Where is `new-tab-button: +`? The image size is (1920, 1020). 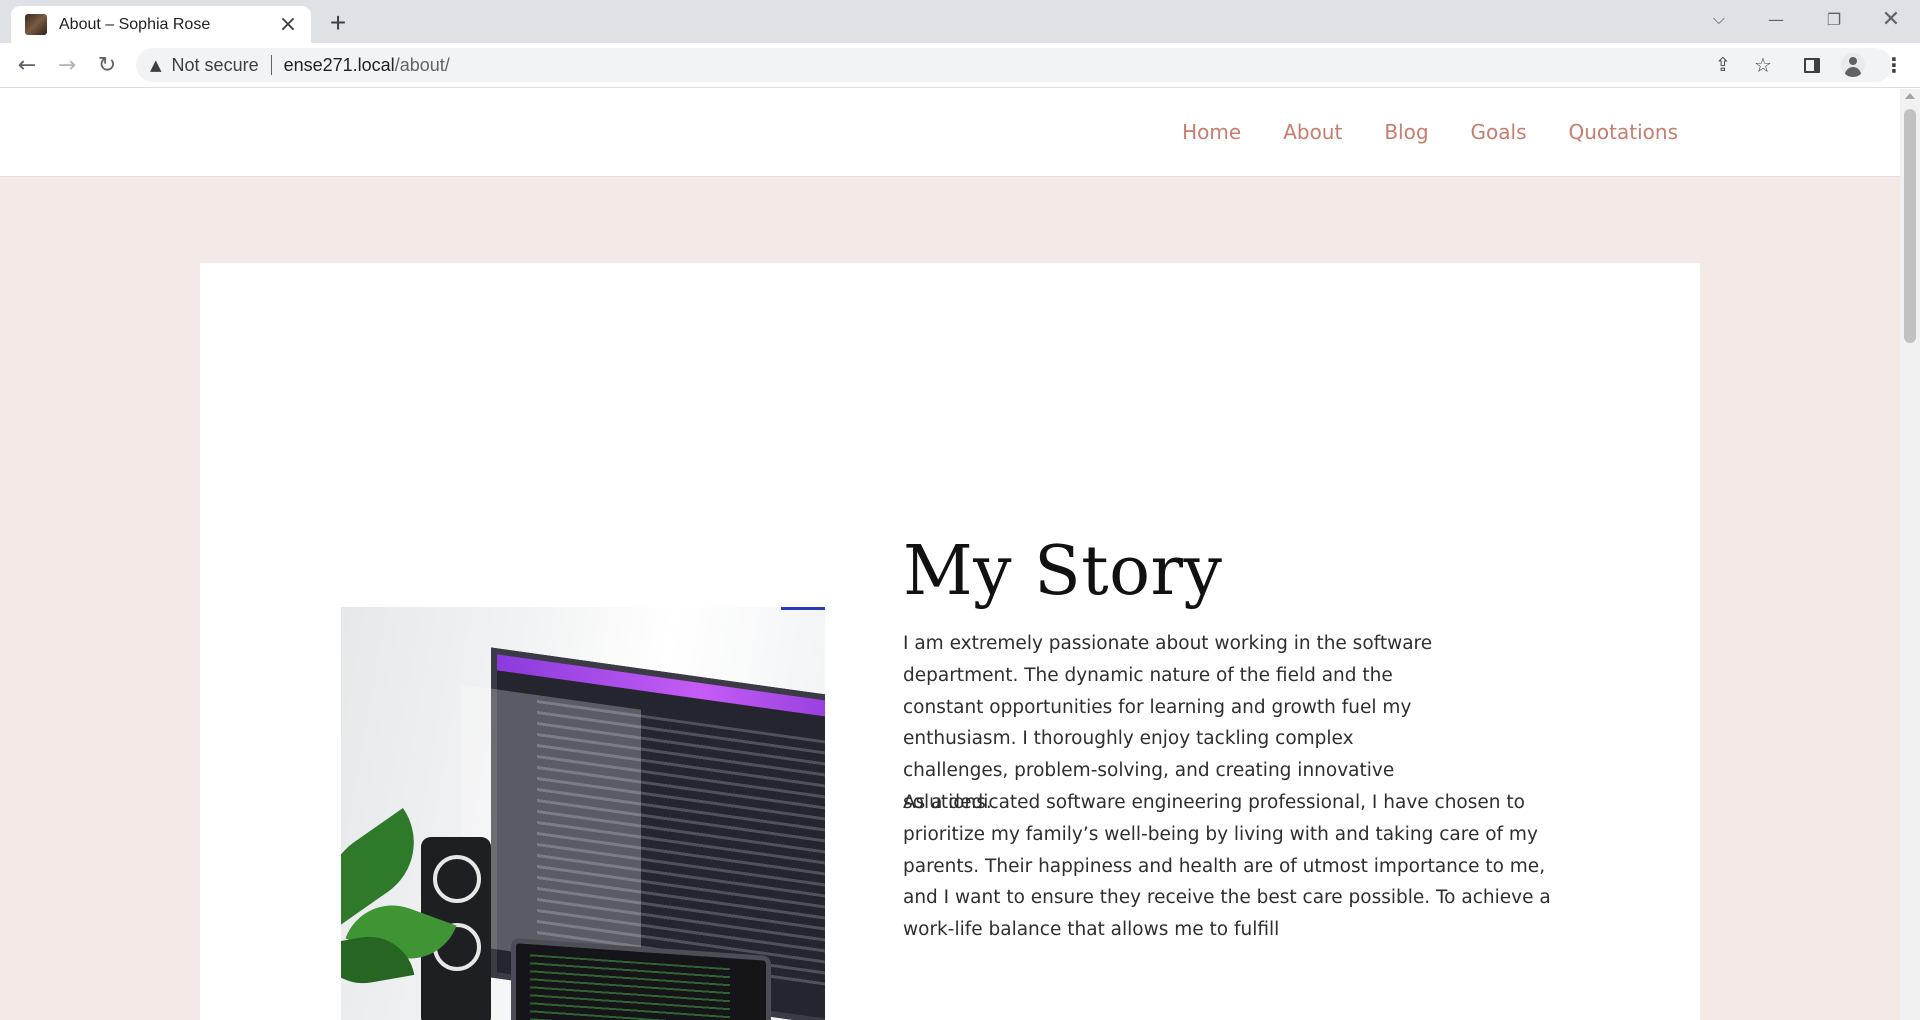 new-tab-button: + is located at coordinates (338, 22).